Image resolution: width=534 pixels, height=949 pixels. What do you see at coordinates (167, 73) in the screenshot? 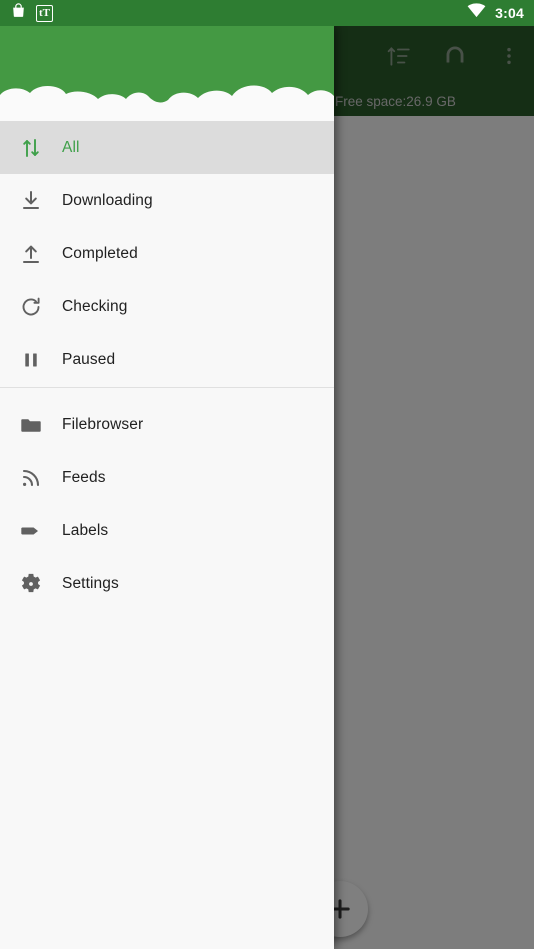
I see `drawer-header` at bounding box center [167, 73].